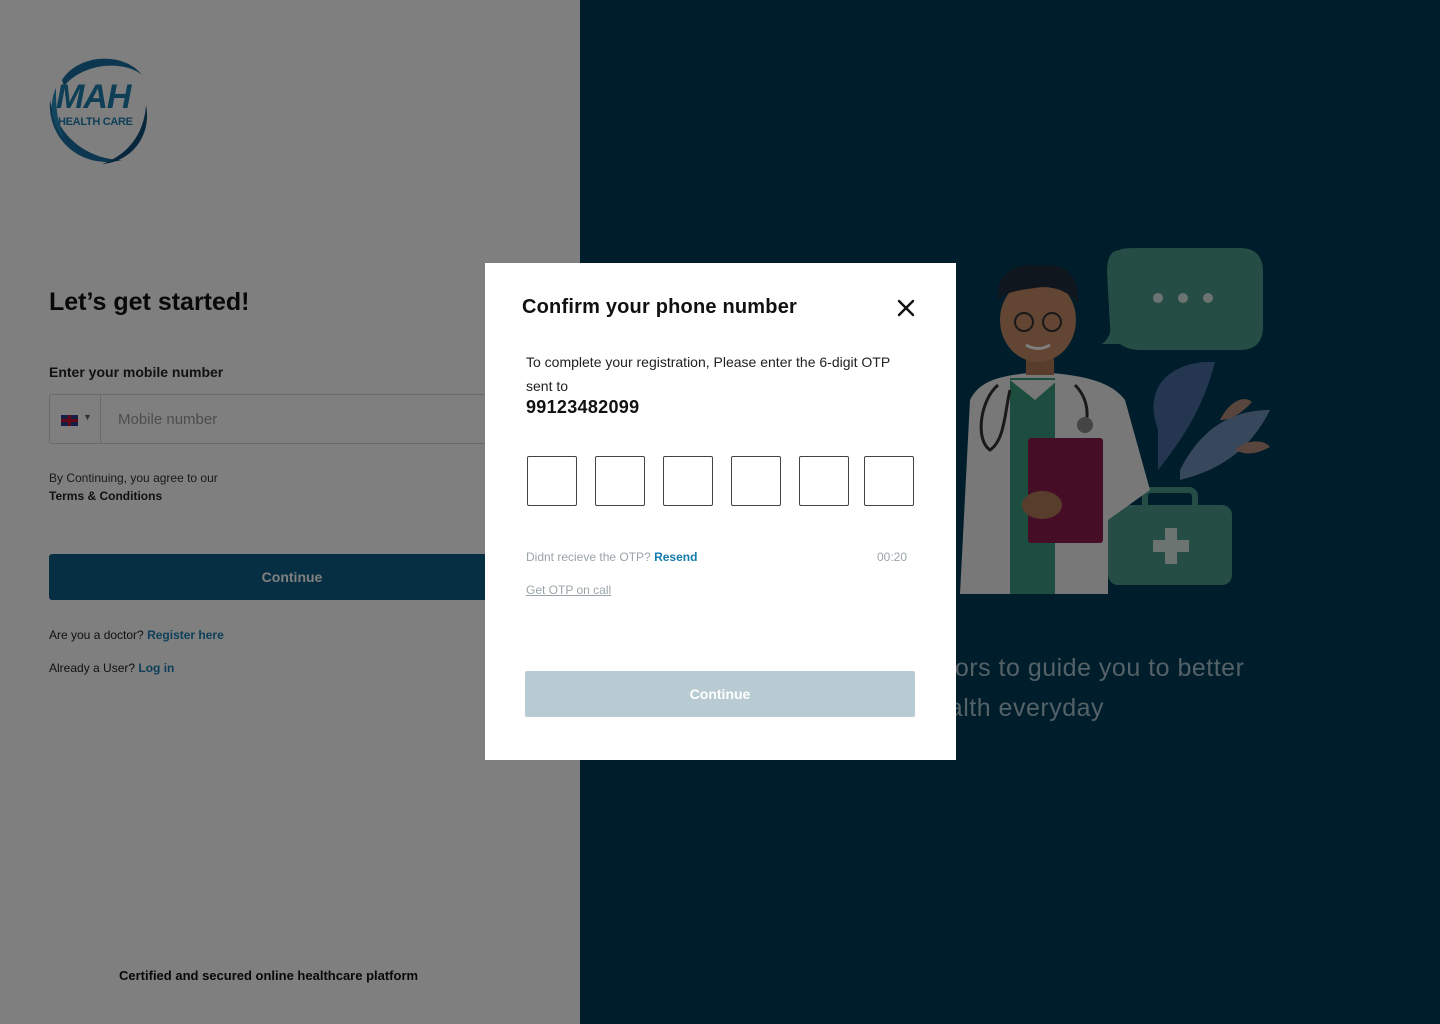 The width and height of the screenshot is (1440, 1024). What do you see at coordinates (156, 668) in the screenshot?
I see `log-in-link: Log in` at bounding box center [156, 668].